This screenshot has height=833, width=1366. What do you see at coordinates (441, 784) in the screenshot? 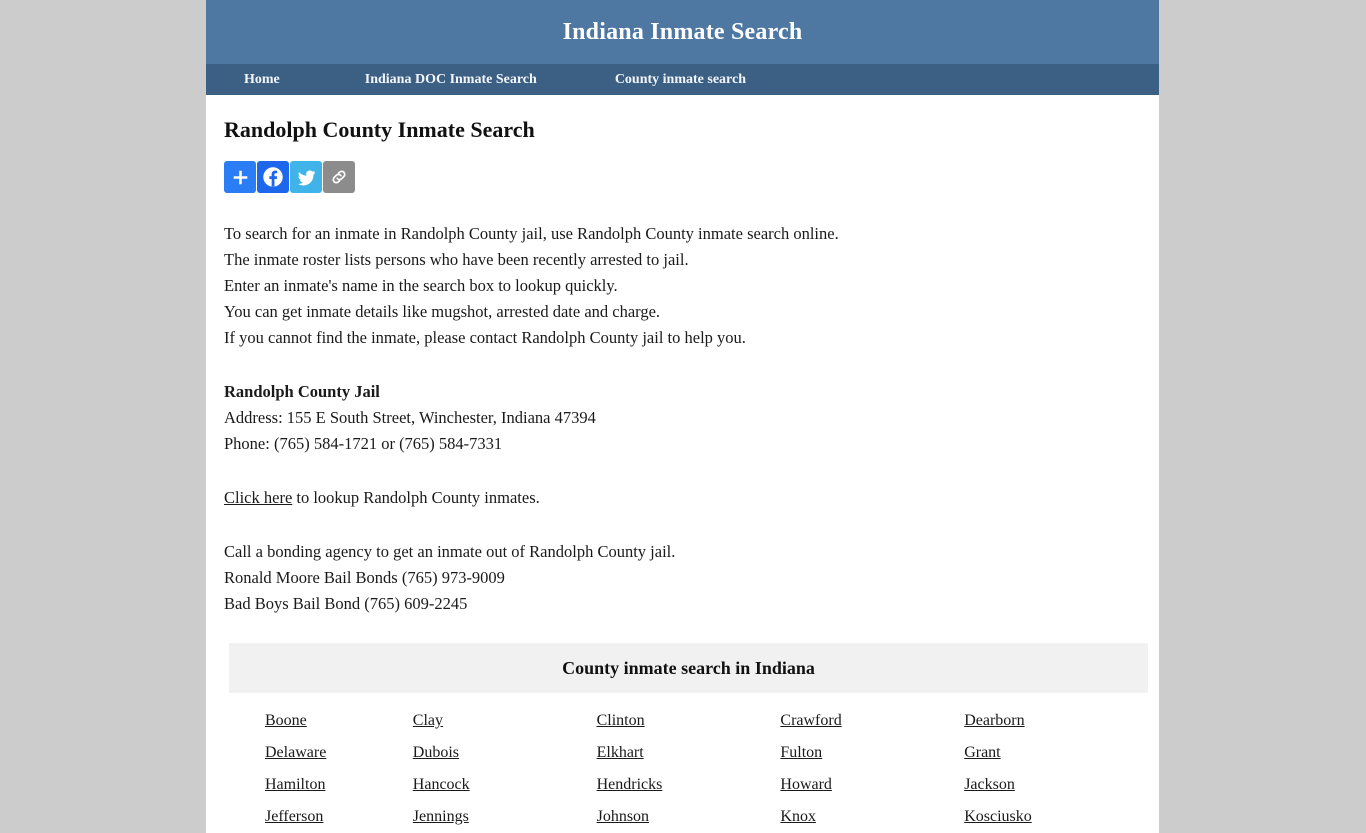
I see `county-link-hancock: Hancock` at bounding box center [441, 784].